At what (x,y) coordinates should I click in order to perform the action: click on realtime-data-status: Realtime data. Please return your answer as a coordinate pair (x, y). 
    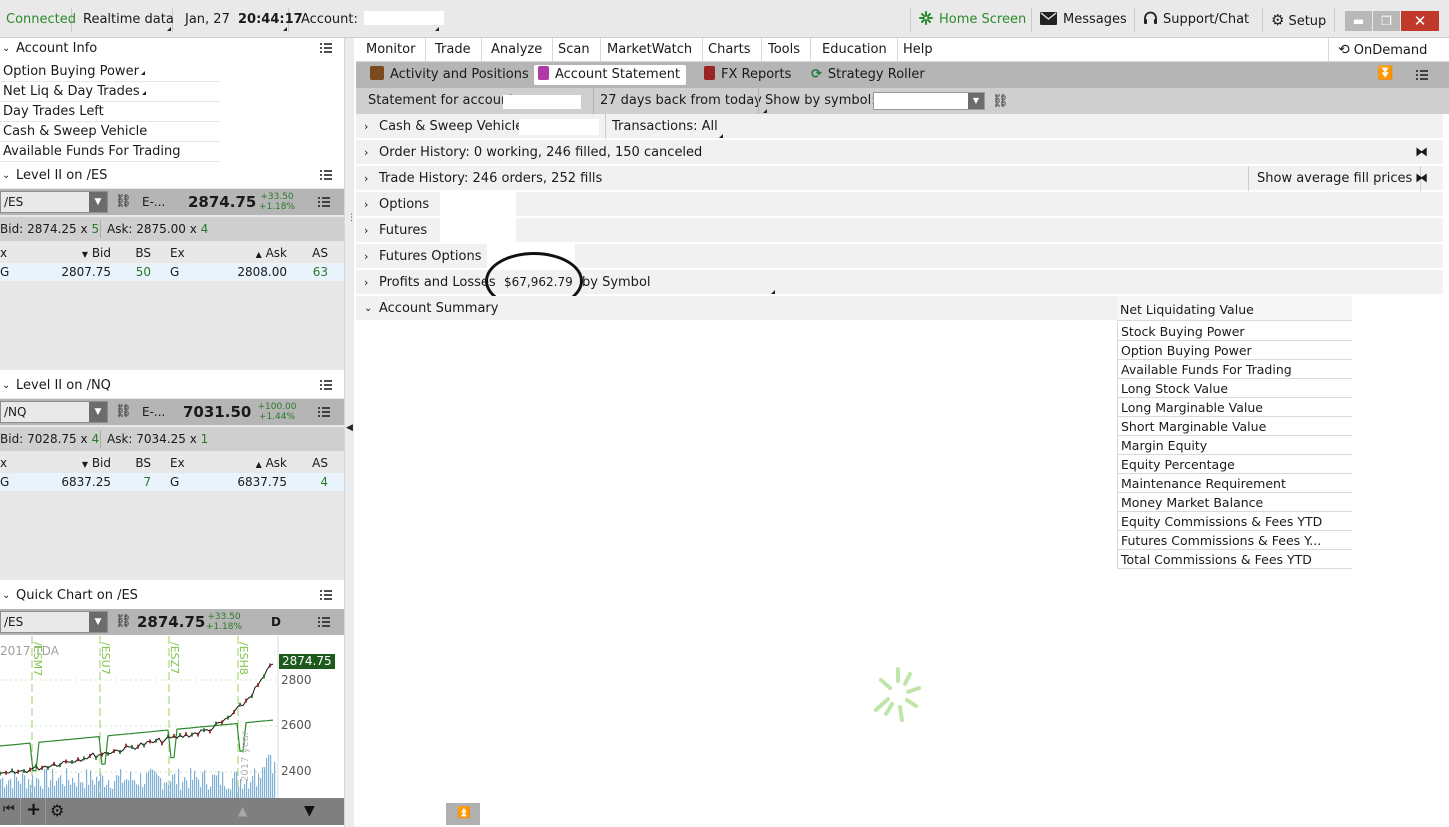
    Looking at the image, I should click on (125, 20).